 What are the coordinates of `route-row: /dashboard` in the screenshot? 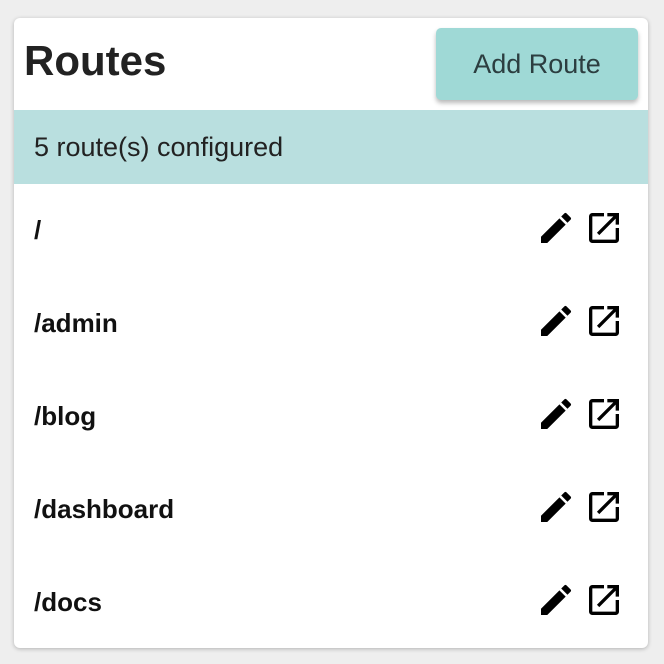 It's located at (331, 509).